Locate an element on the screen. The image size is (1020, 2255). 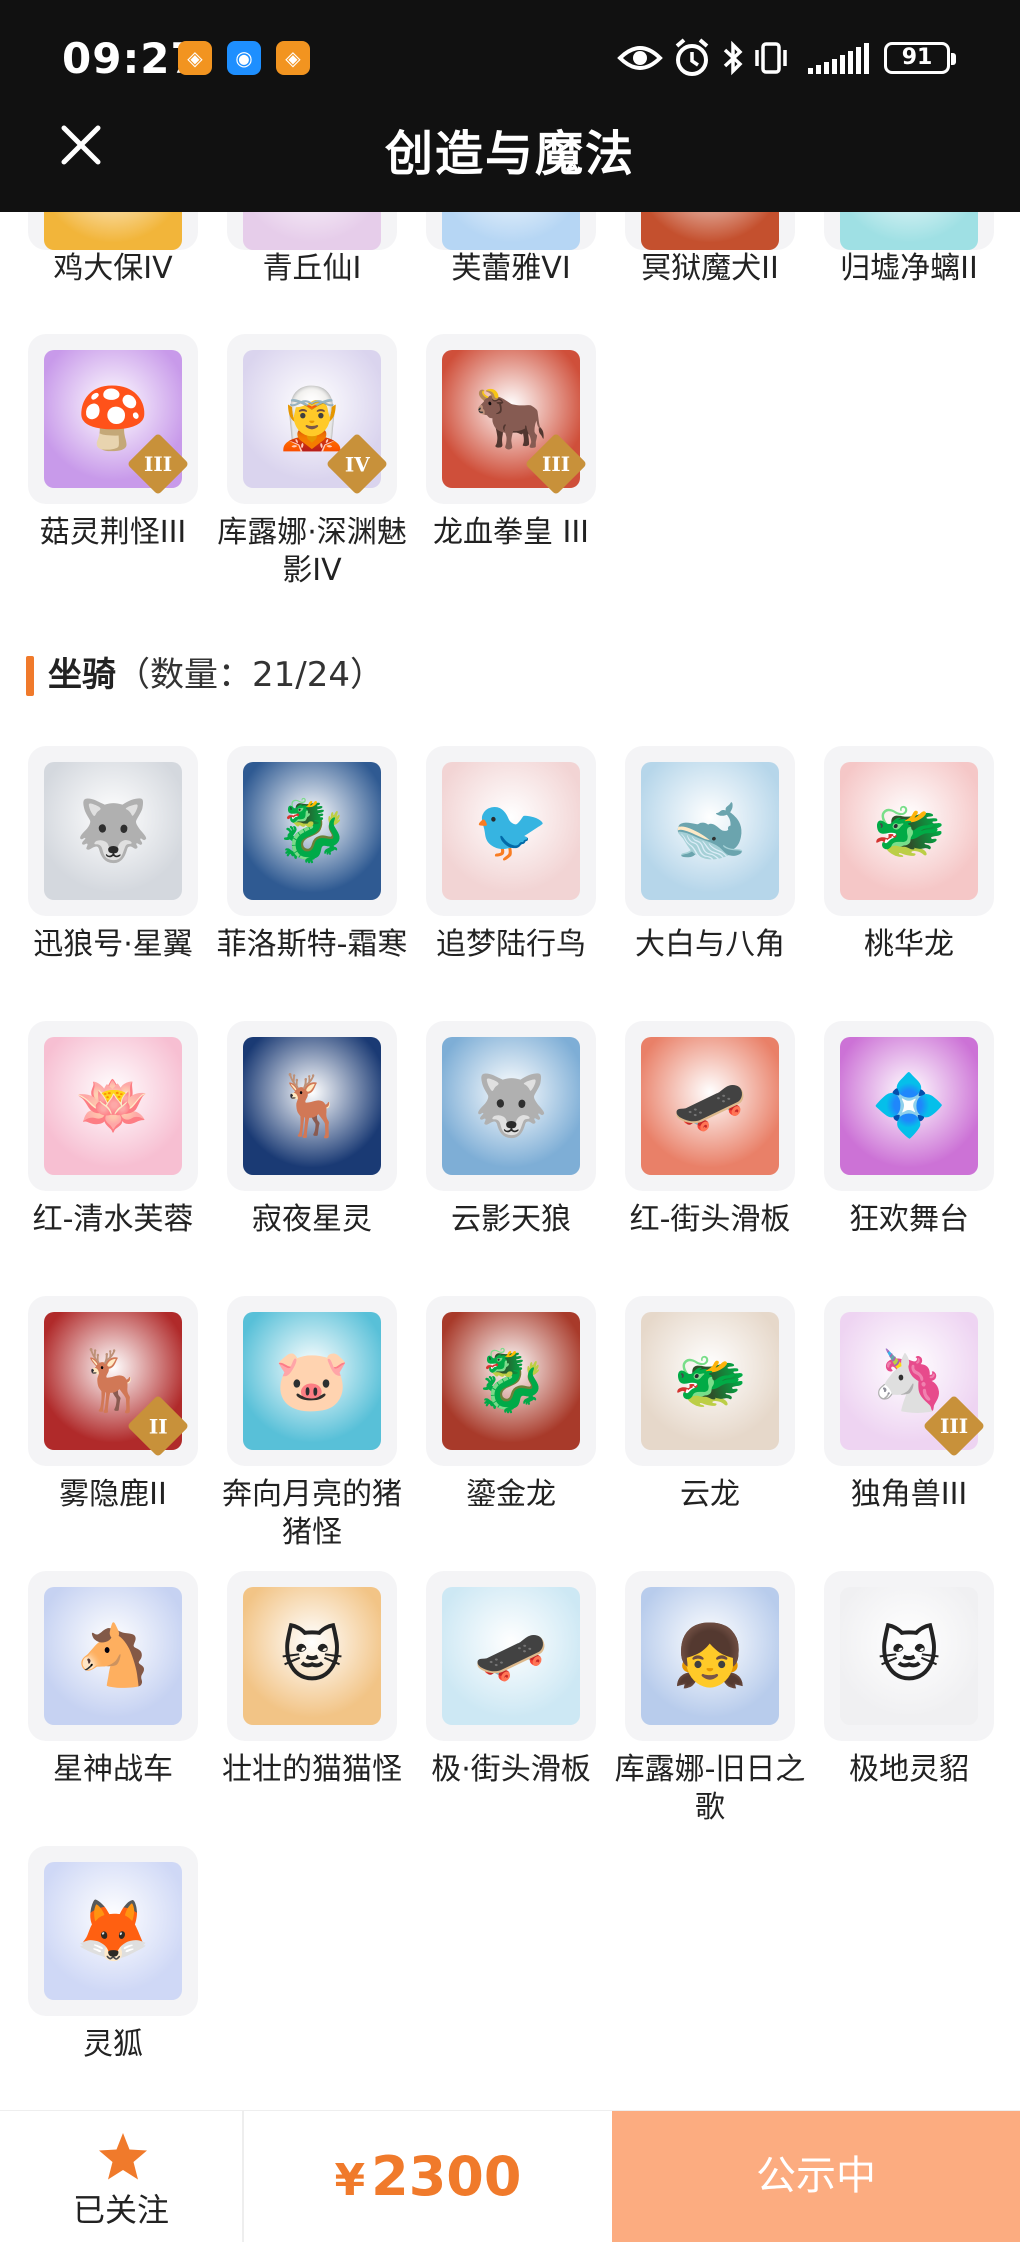
collection-item: 🐺 迅狼号·星翼 is located at coordinates (113, 855).